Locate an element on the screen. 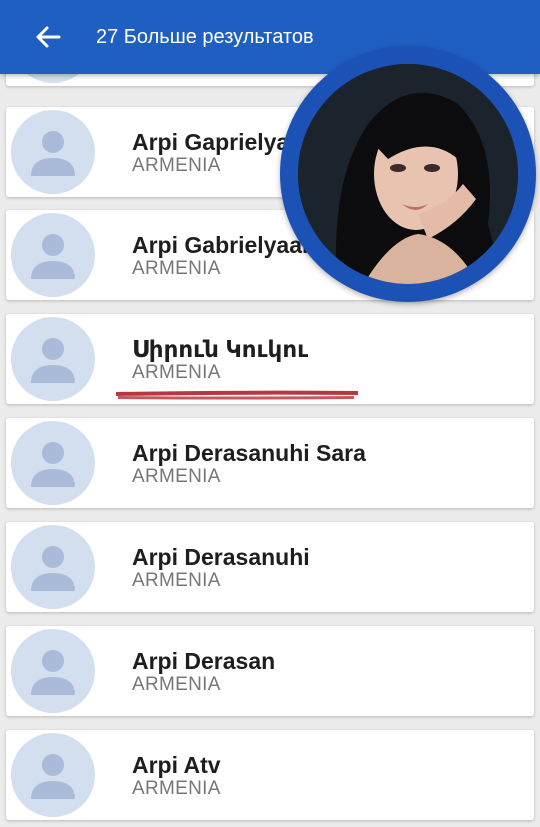  portrait-image is located at coordinates (408, 174).